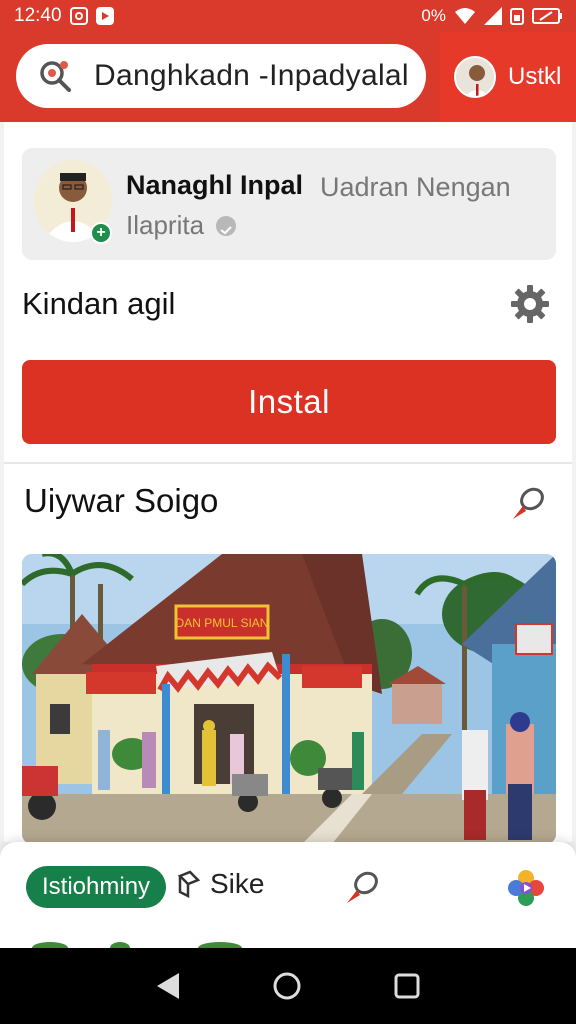 The image size is (576, 1024). What do you see at coordinates (104, 16) in the screenshot?
I see `play-notification-icon` at bounding box center [104, 16].